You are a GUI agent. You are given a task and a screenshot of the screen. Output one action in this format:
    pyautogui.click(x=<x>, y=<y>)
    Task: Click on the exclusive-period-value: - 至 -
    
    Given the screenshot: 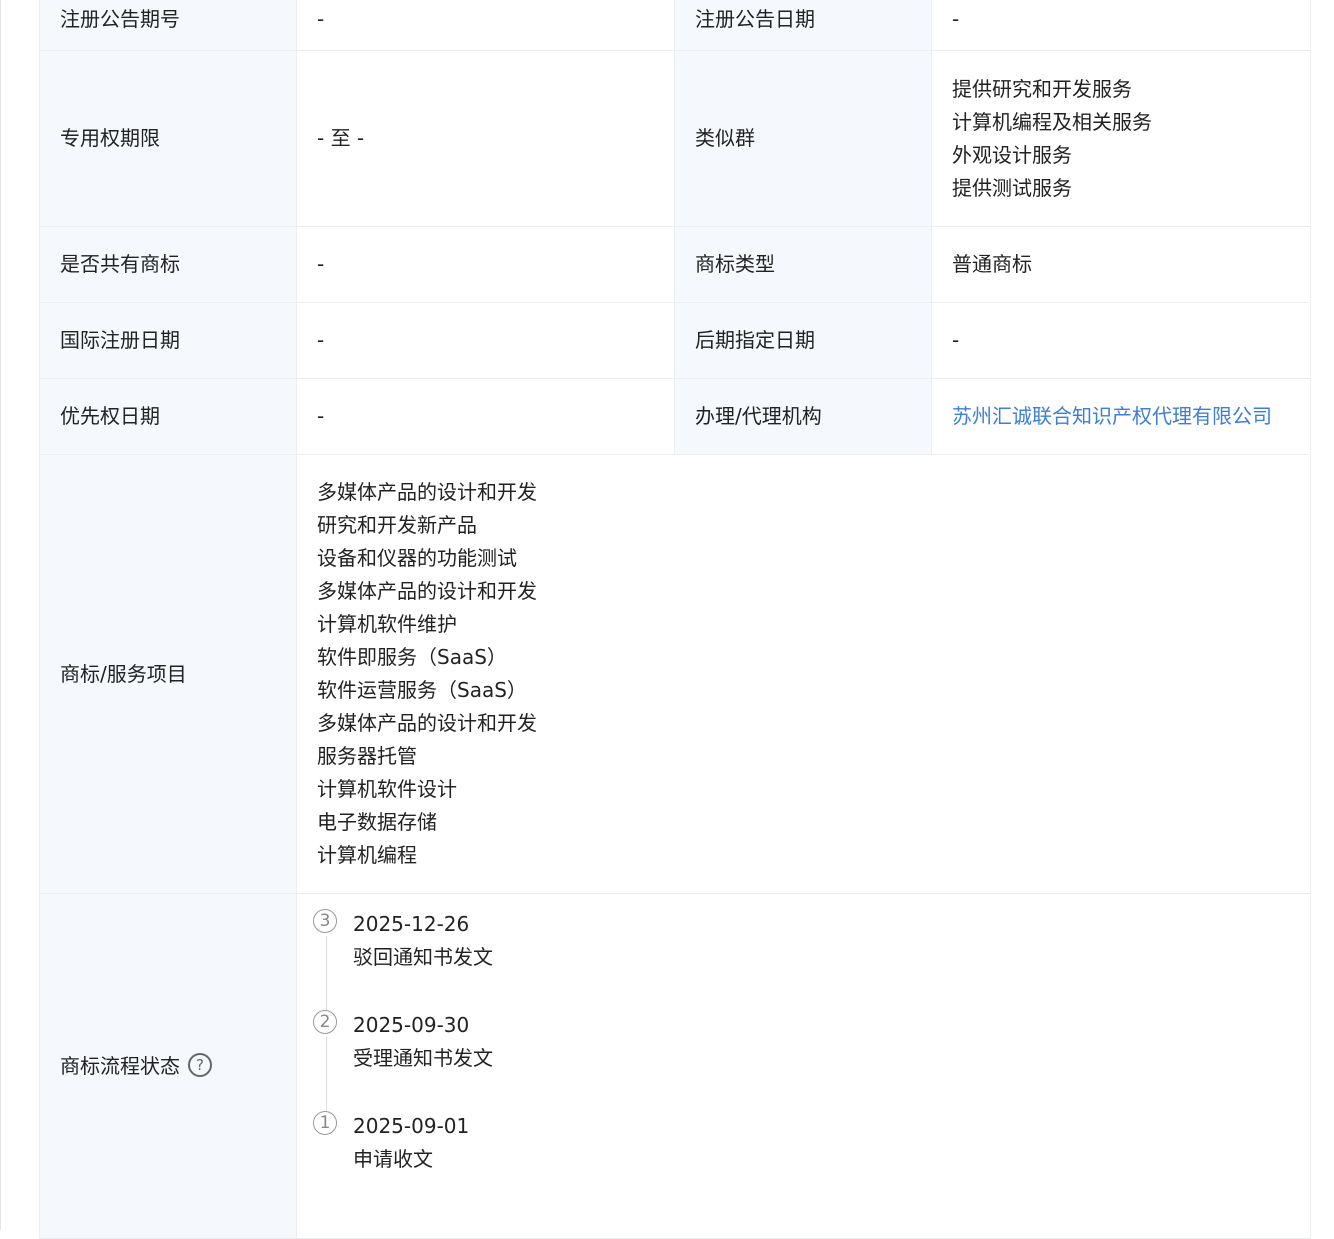 What is the action you would take?
    pyautogui.click(x=485, y=138)
    